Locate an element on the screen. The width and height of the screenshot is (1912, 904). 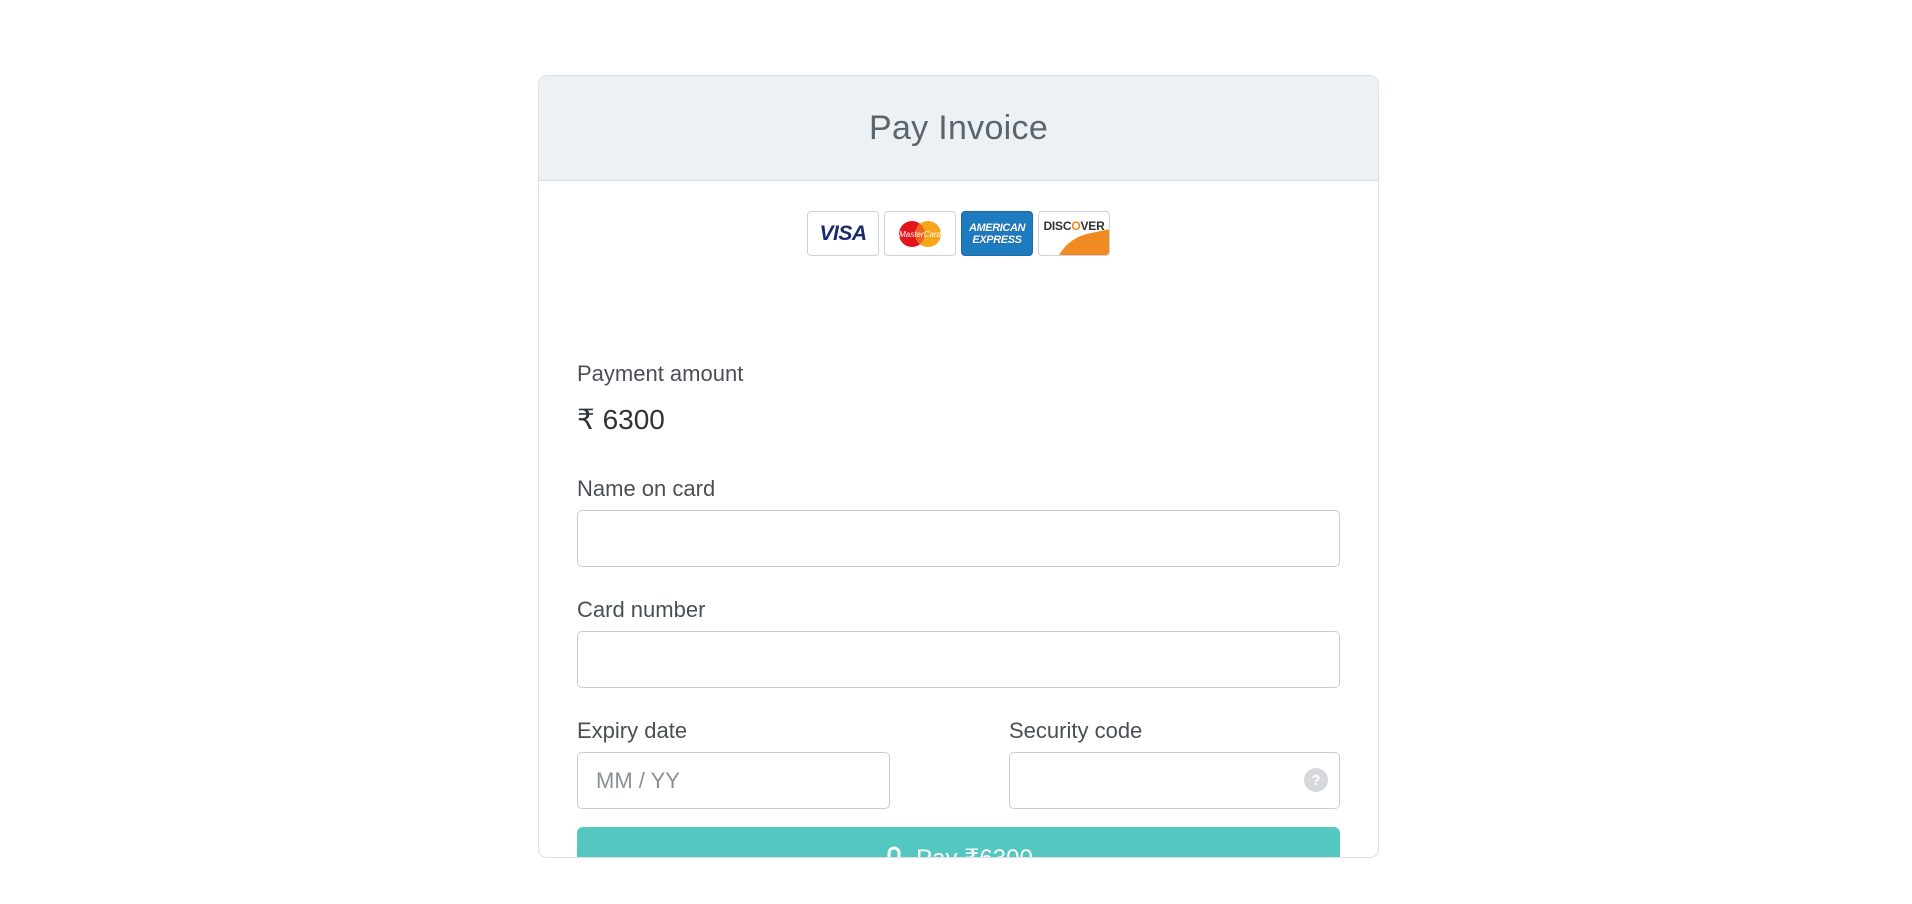
pay-button-label: Pay ₹6300 is located at coordinates (974, 850).